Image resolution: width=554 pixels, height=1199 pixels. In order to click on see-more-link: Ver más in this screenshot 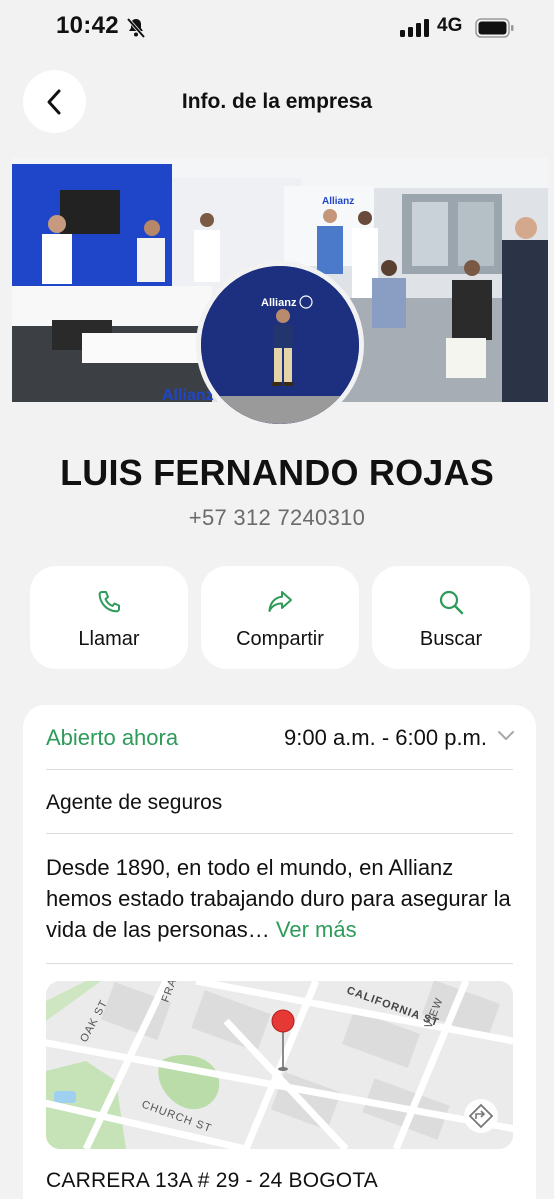, I will do `click(316, 929)`.